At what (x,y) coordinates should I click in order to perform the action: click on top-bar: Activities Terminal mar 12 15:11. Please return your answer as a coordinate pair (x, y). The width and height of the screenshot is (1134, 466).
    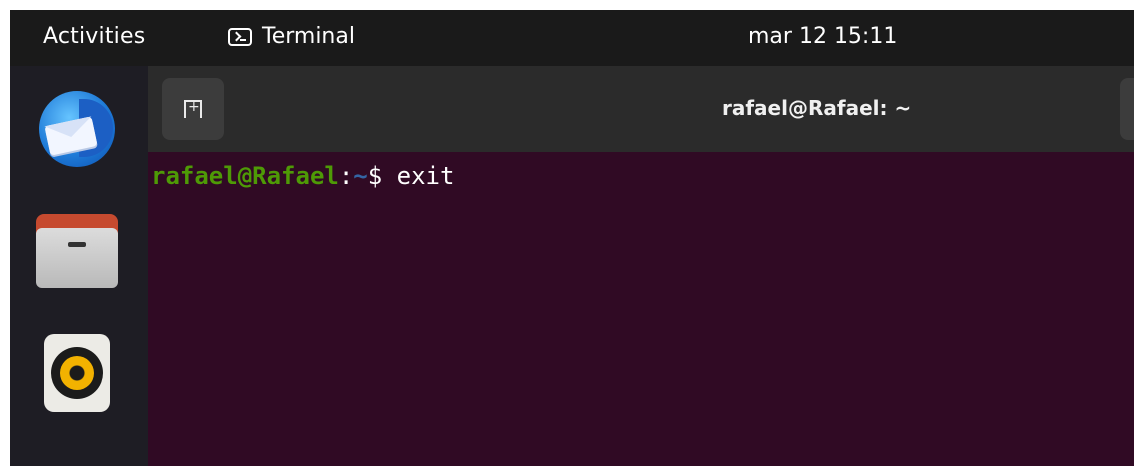
    Looking at the image, I should click on (572, 38).